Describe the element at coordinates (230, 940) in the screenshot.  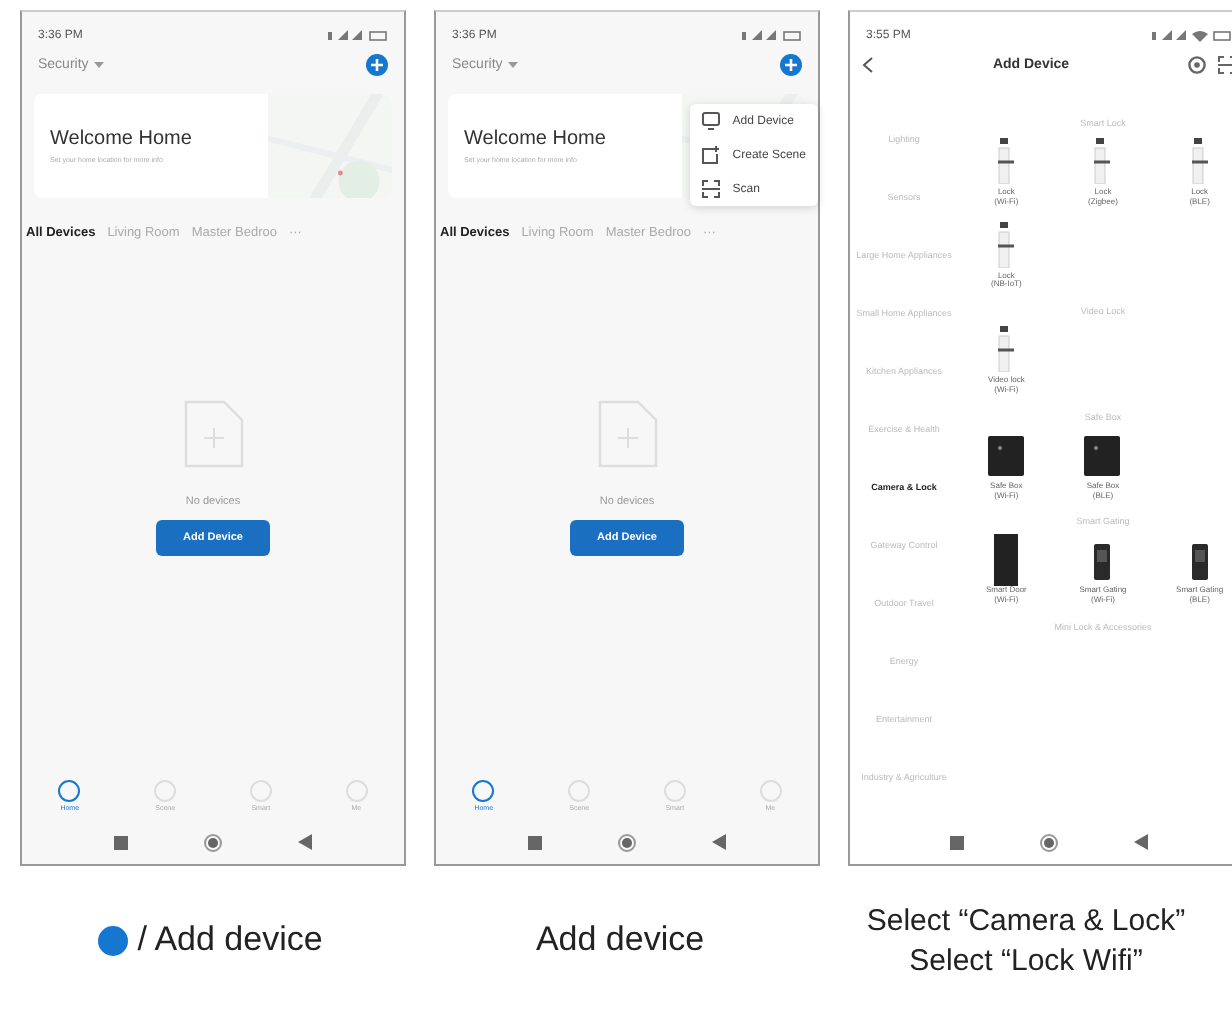
I see `caption: / Add device` at that location.